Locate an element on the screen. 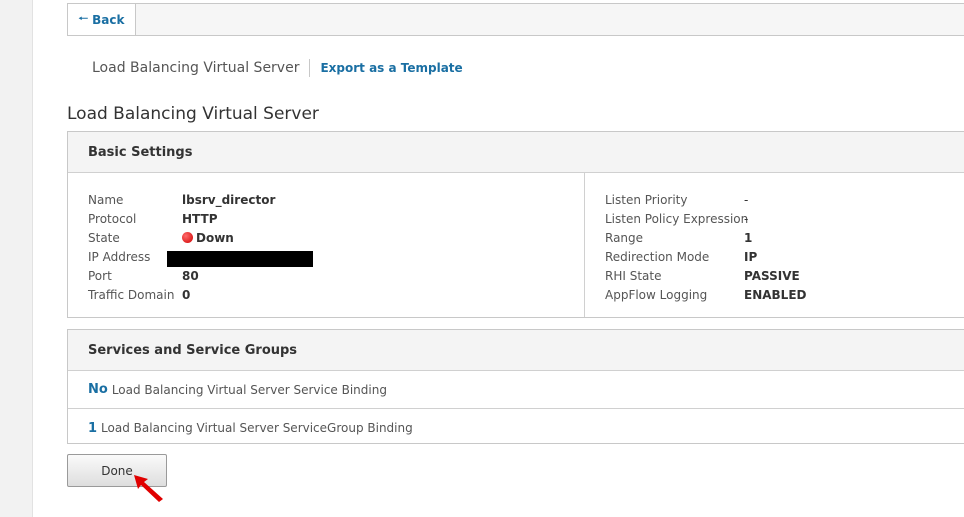 This screenshot has width=964, height=517. column-divider is located at coordinates (584, 245).